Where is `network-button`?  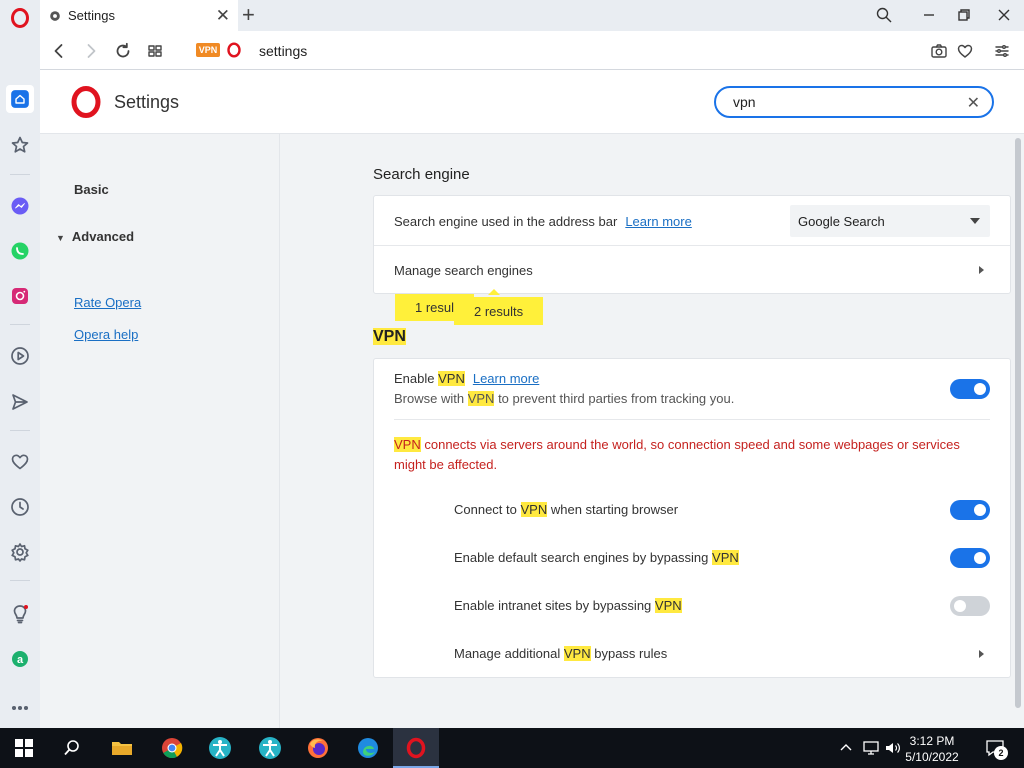
network-button is located at coordinates (871, 748).